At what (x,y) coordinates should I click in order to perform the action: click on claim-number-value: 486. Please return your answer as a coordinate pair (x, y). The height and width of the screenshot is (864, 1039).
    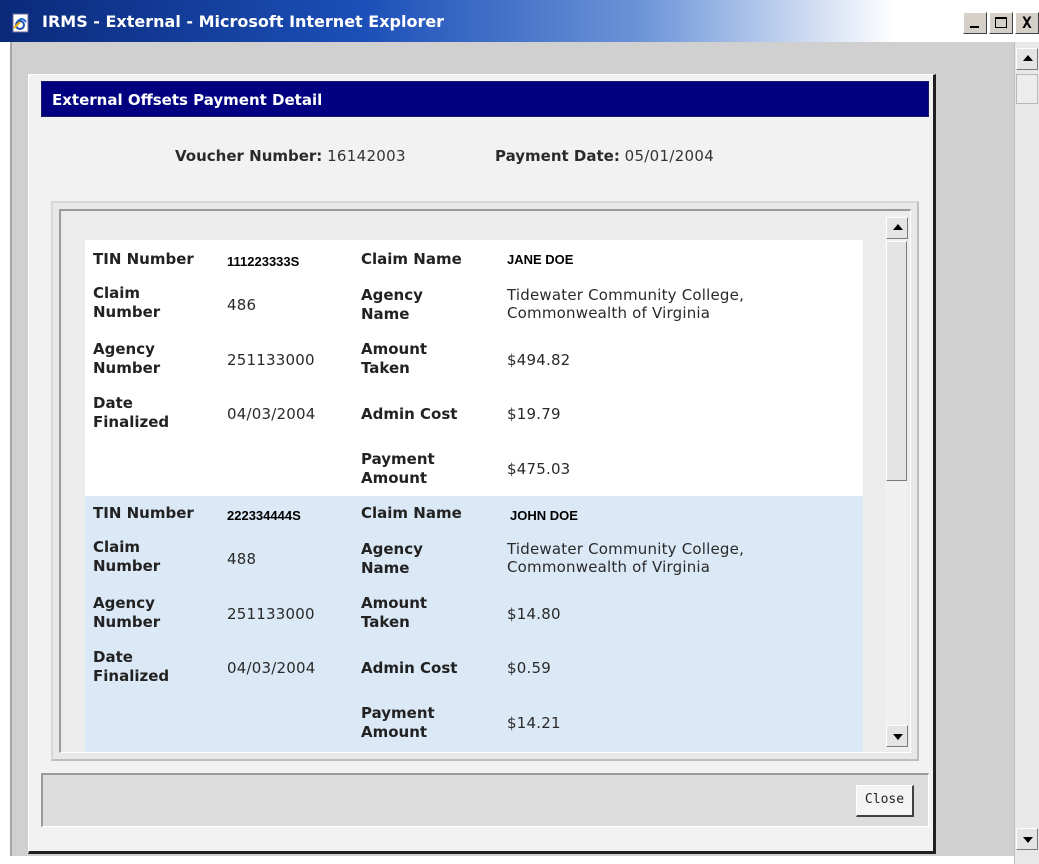
    Looking at the image, I should click on (242, 305).